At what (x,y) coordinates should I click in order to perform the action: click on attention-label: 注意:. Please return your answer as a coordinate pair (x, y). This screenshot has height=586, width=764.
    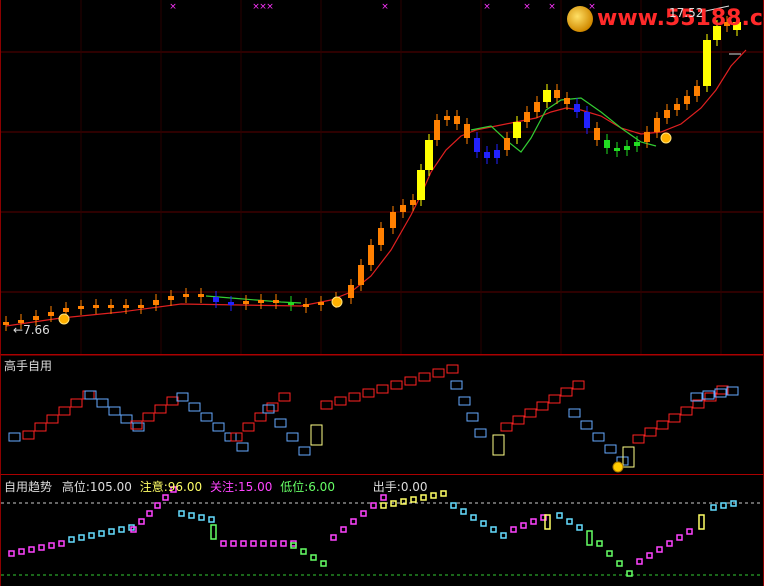
    Looking at the image, I should click on (153, 487).